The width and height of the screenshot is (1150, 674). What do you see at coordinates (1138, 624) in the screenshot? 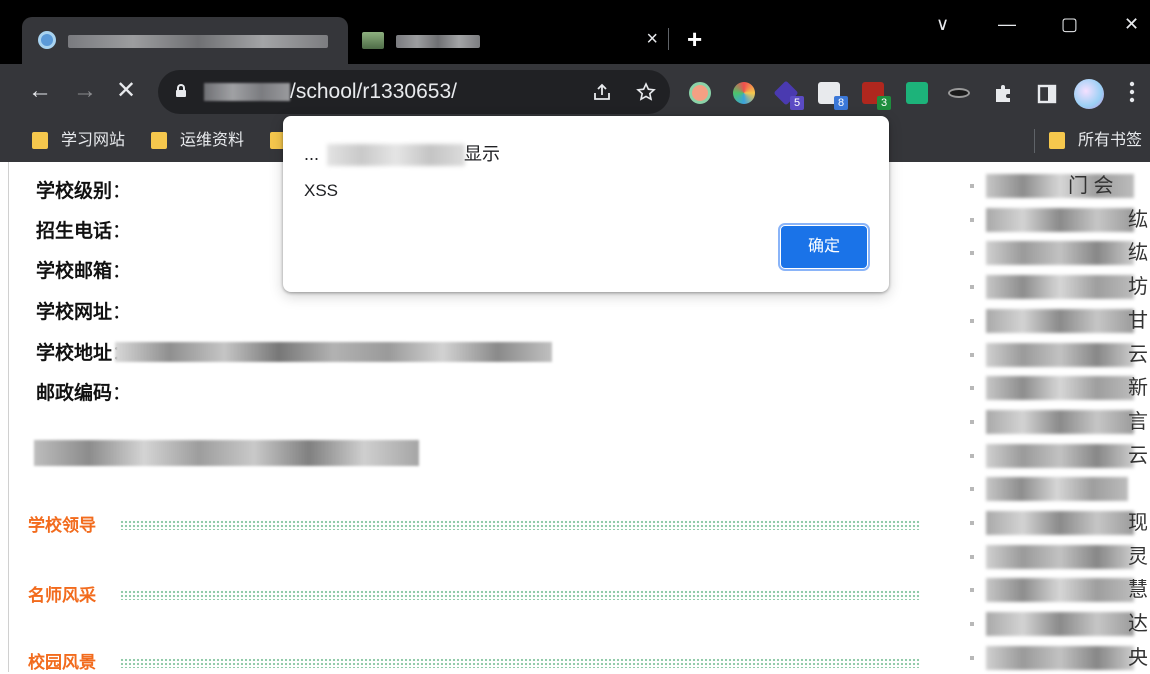
I see `list-item-visible-fragment: 达` at bounding box center [1138, 624].